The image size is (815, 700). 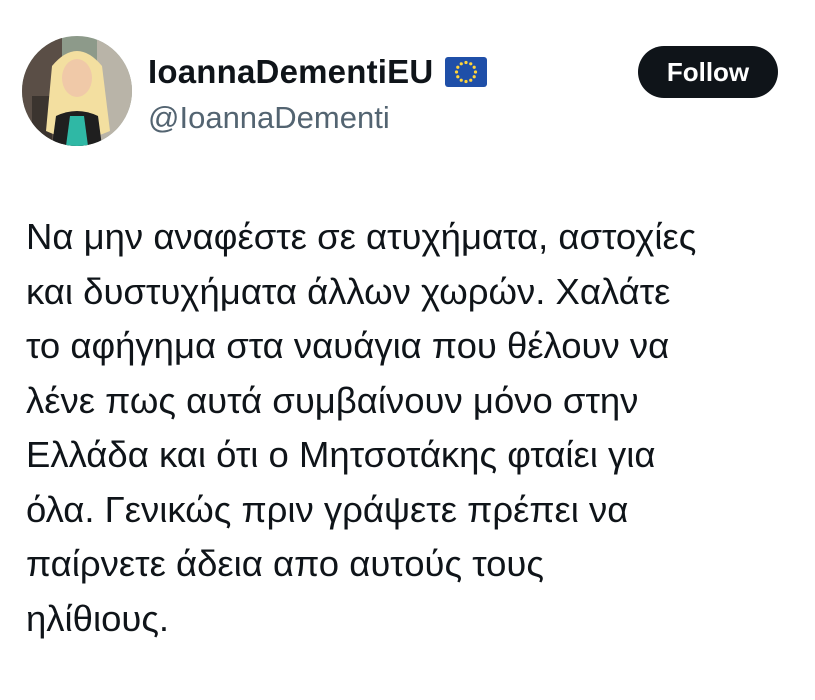 What do you see at coordinates (348, 345) in the screenshot?
I see `tweet-text-line: το αφήγημα στα ναυάγια που θέλουν να` at bounding box center [348, 345].